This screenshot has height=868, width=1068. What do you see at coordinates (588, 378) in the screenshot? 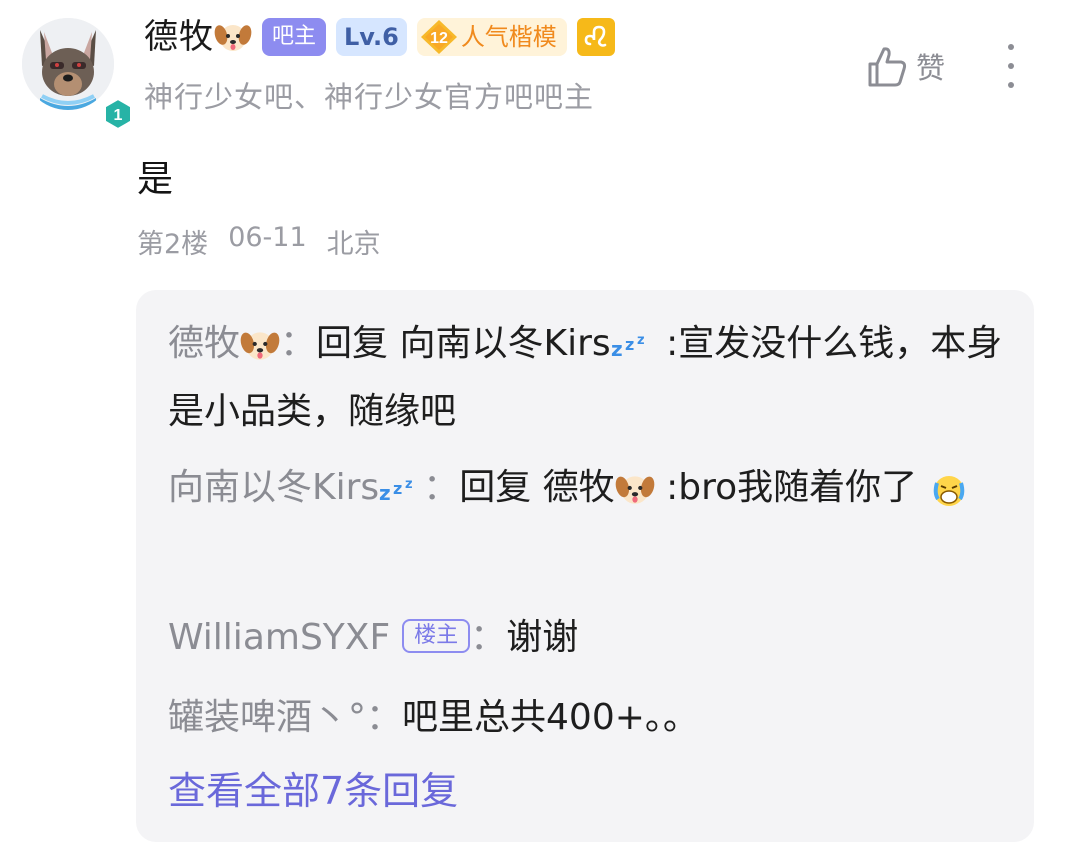
I see `reply-item: 德牧 ：回复 向南以冬Kirs z z z :宣发没什么钱，本身是小品类，随缘吧` at bounding box center [588, 378].